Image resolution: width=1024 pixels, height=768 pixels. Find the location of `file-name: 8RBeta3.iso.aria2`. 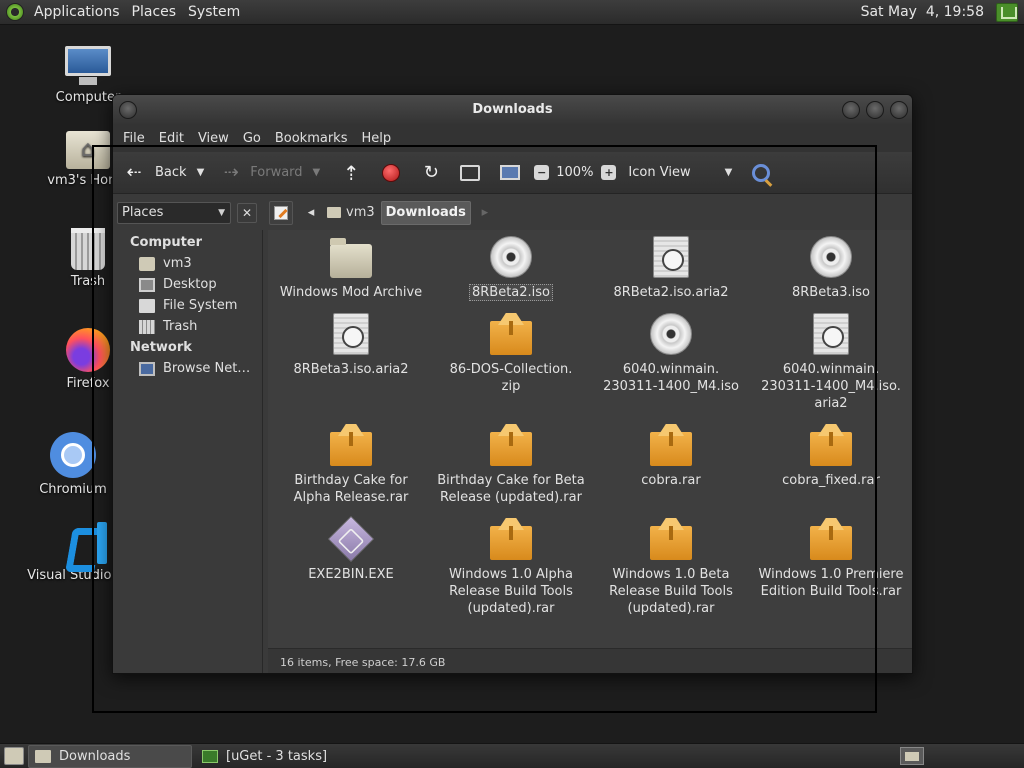

file-name: 8RBeta3.iso.aria2 is located at coordinates (351, 369).